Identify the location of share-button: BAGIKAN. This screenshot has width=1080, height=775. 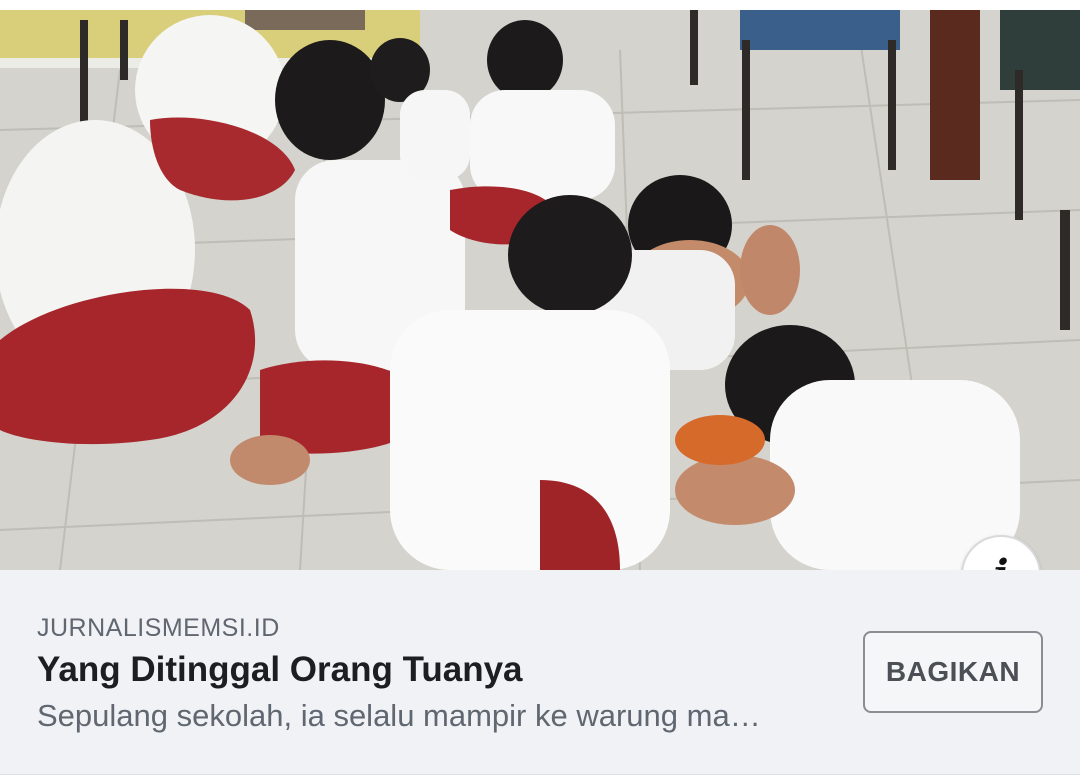
(953, 672).